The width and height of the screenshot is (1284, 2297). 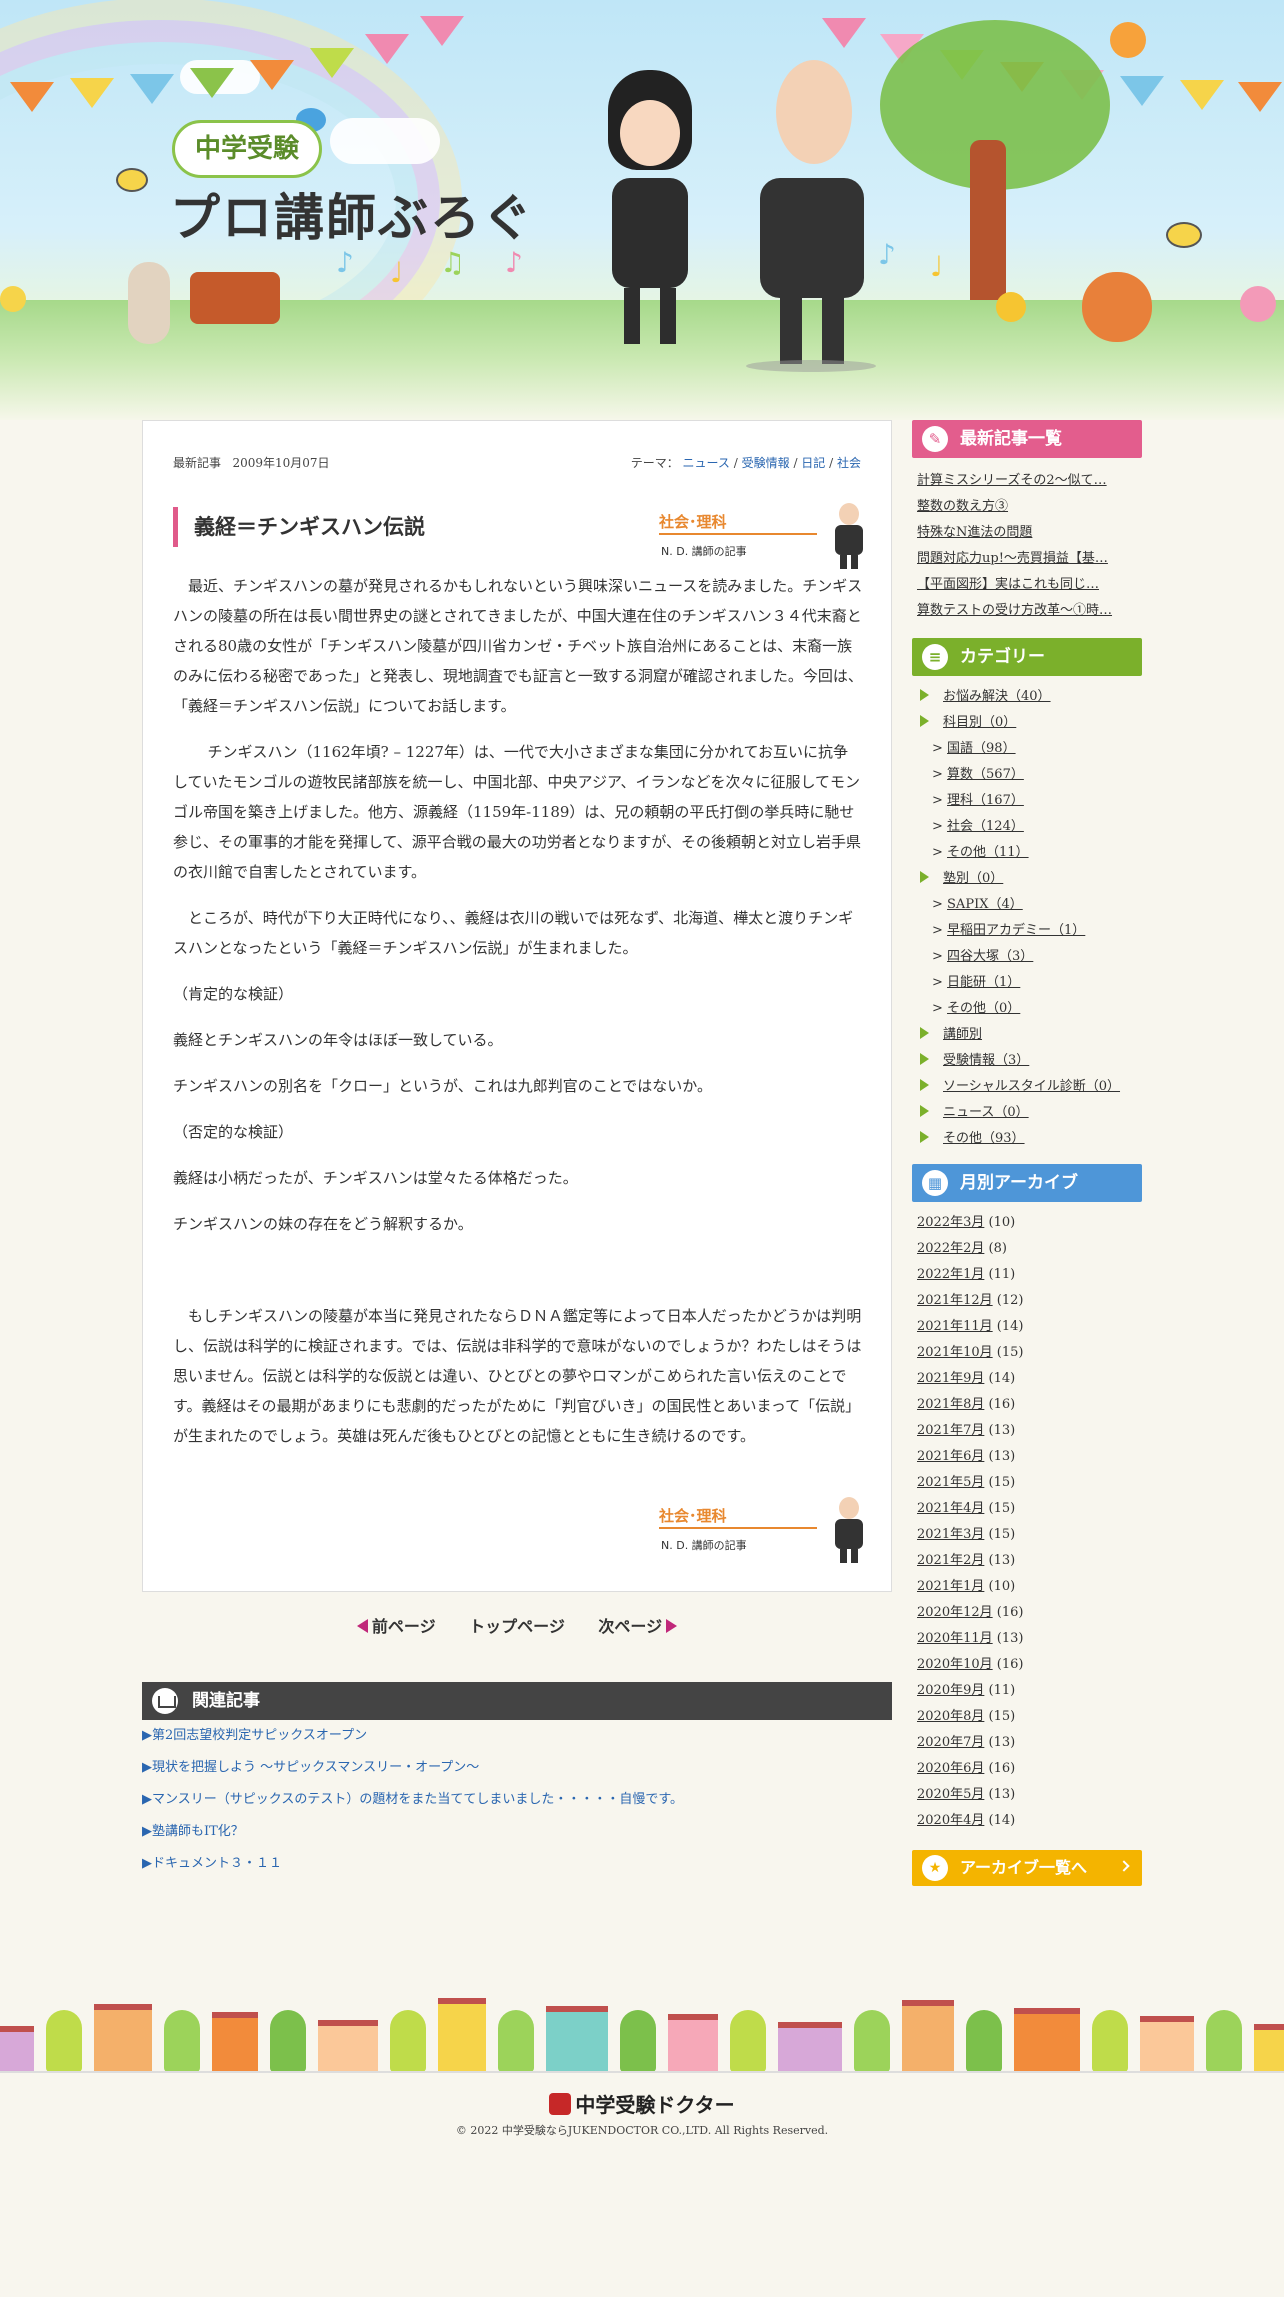 What do you see at coordinates (950, 1404) in the screenshot?
I see `archive-month-link: 2021年8月` at bounding box center [950, 1404].